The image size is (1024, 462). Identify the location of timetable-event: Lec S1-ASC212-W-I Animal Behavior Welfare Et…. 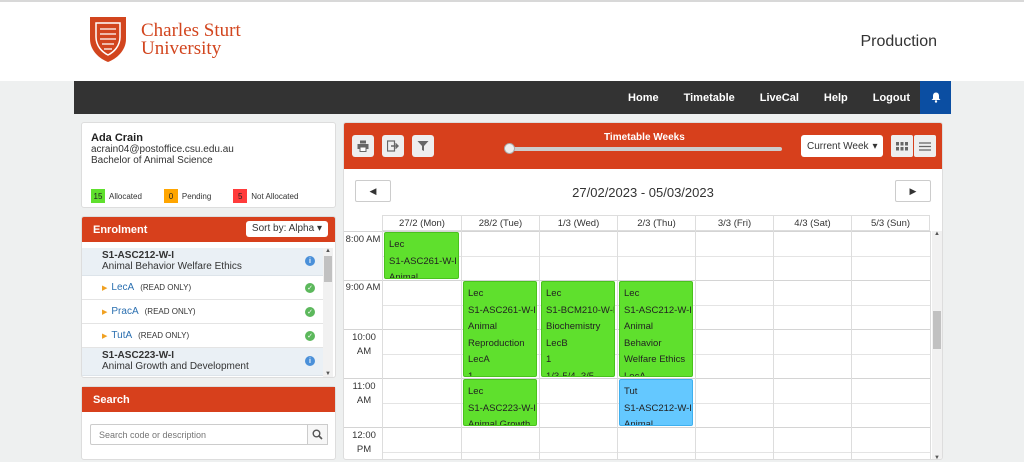
(656, 329).